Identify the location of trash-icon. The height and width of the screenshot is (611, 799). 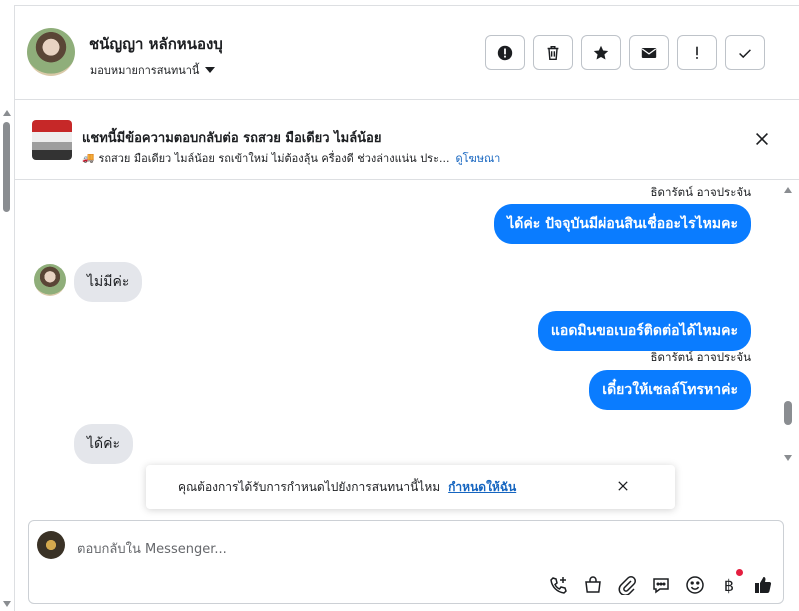
(553, 52).